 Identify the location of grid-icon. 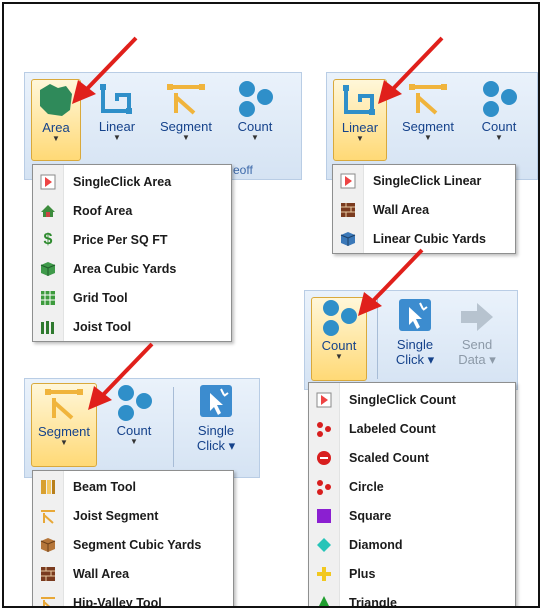
(48, 298).